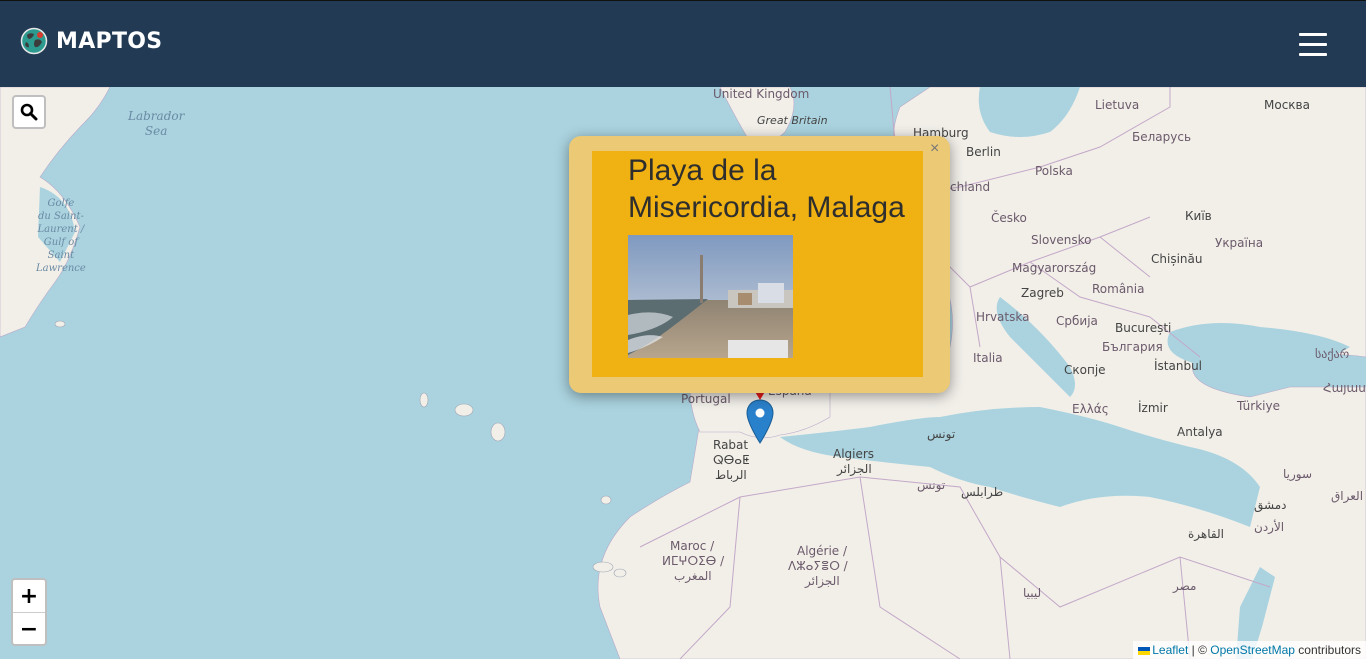 Image resolution: width=1366 pixels, height=659 pixels. What do you see at coordinates (761, 94) in the screenshot?
I see `map-label-united-kingdom: United Kingdom` at bounding box center [761, 94].